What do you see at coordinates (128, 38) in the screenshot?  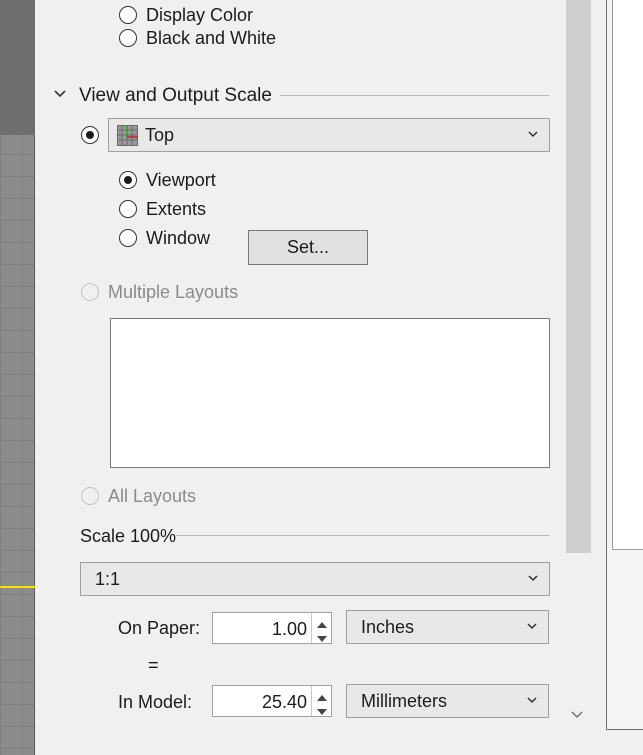 I see `black-and-white-radio` at bounding box center [128, 38].